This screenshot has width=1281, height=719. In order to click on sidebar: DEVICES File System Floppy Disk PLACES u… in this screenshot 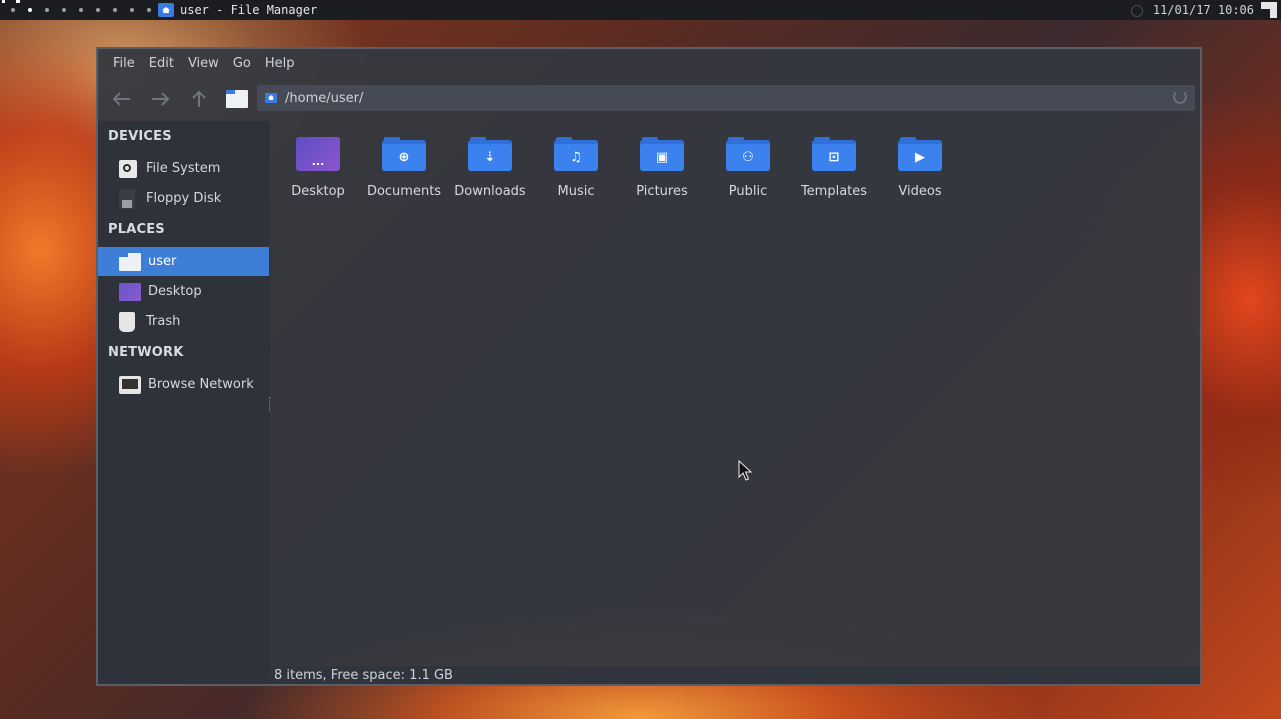, I will do `click(184, 402)`.